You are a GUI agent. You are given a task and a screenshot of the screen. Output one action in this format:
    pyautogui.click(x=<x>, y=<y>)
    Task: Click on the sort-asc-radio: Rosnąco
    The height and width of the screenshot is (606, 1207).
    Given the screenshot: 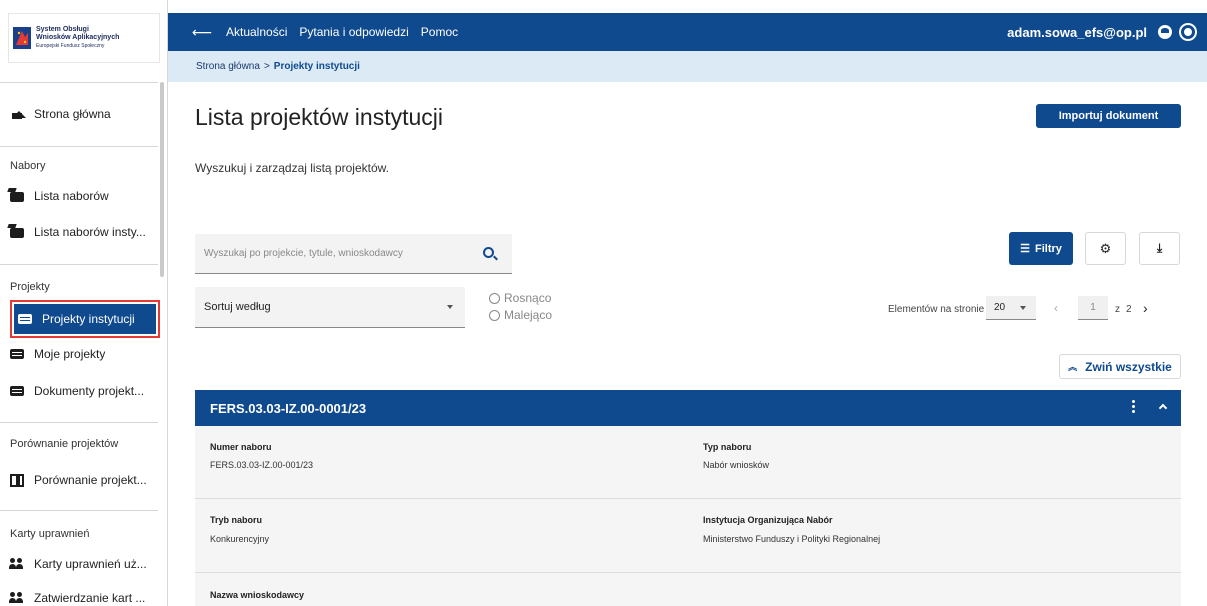 What is the action you would take?
    pyautogui.click(x=520, y=298)
    